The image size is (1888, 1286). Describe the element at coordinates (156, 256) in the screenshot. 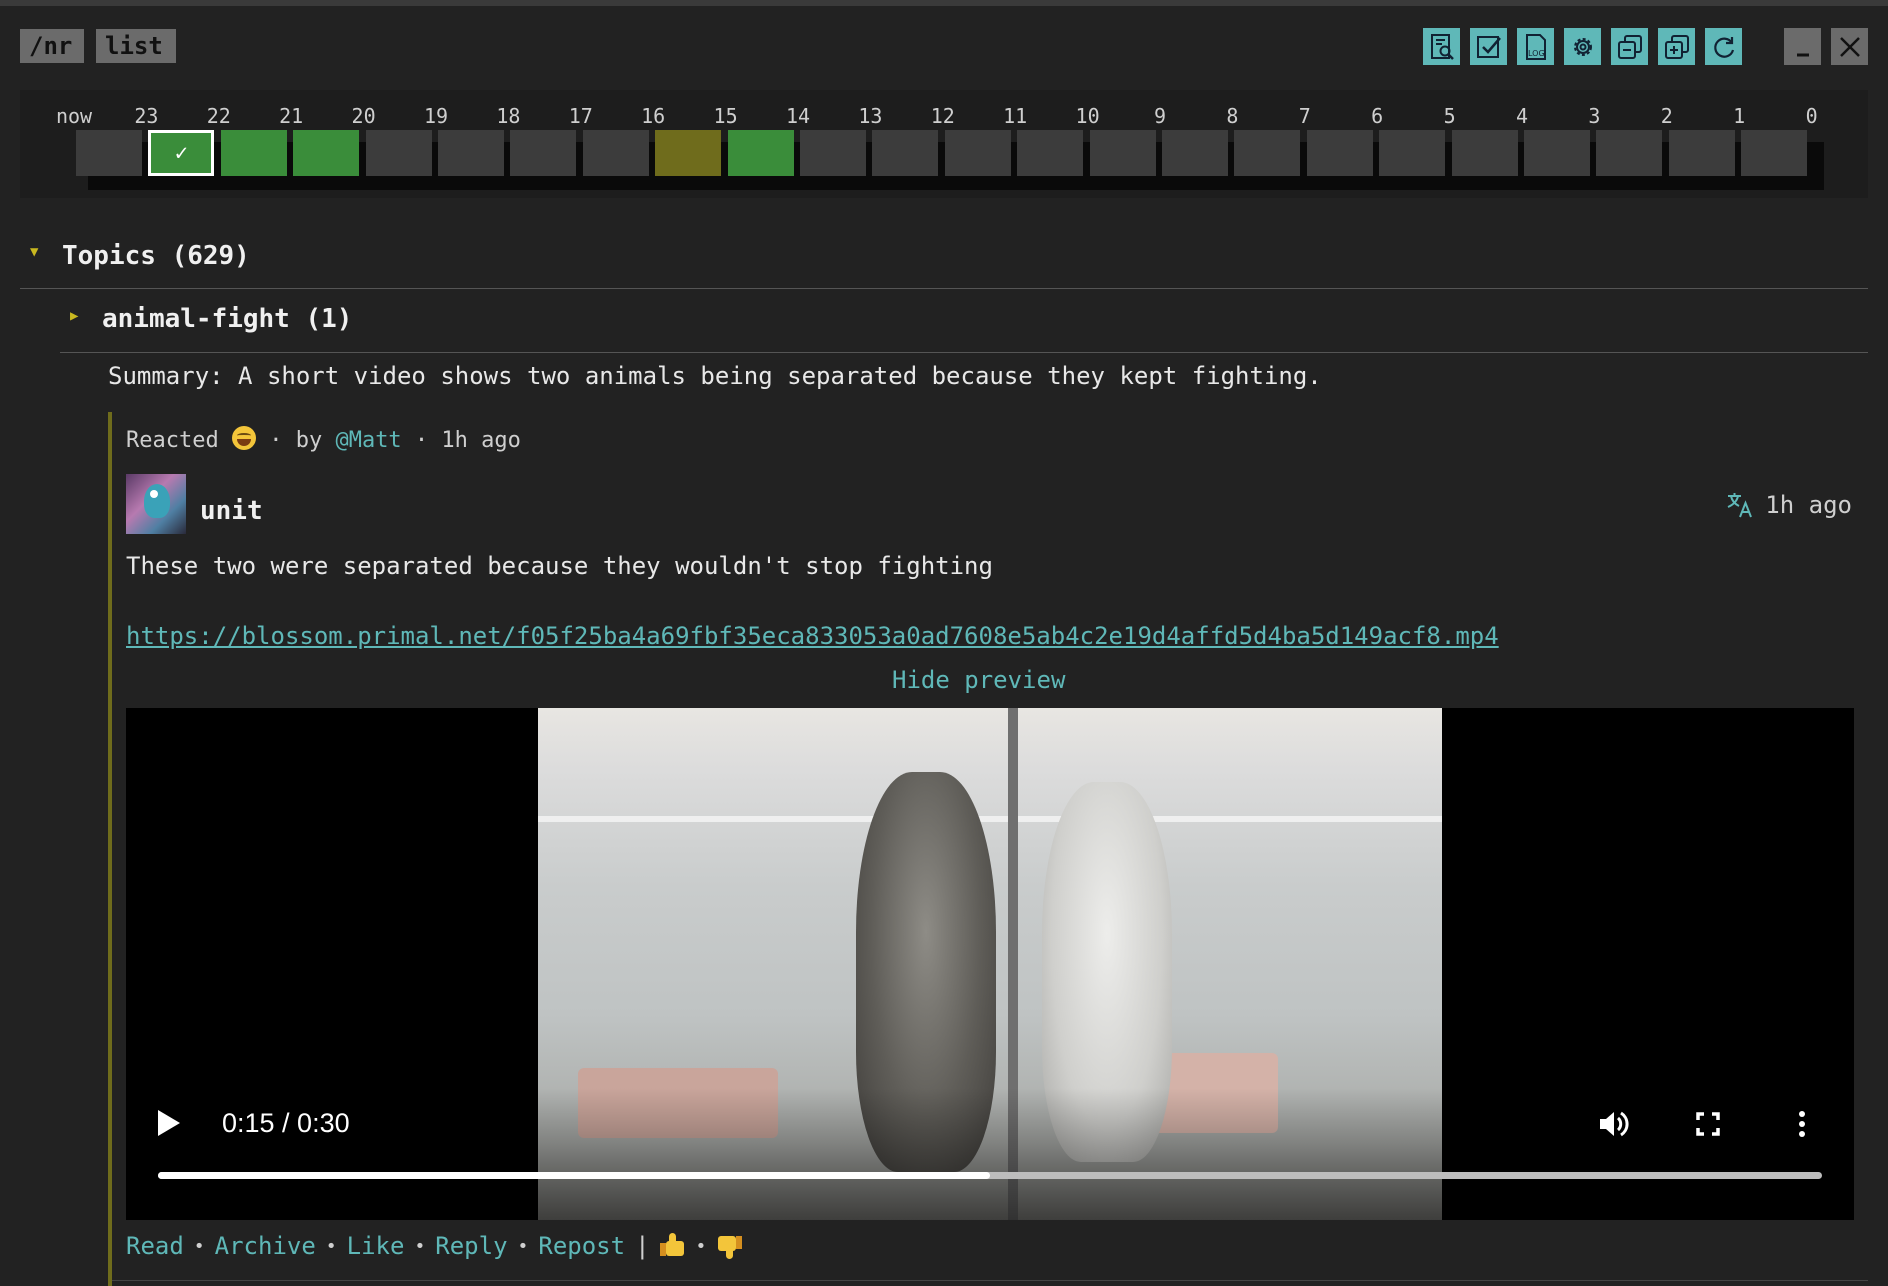

I see `topics-heading: Topics (629)` at that location.